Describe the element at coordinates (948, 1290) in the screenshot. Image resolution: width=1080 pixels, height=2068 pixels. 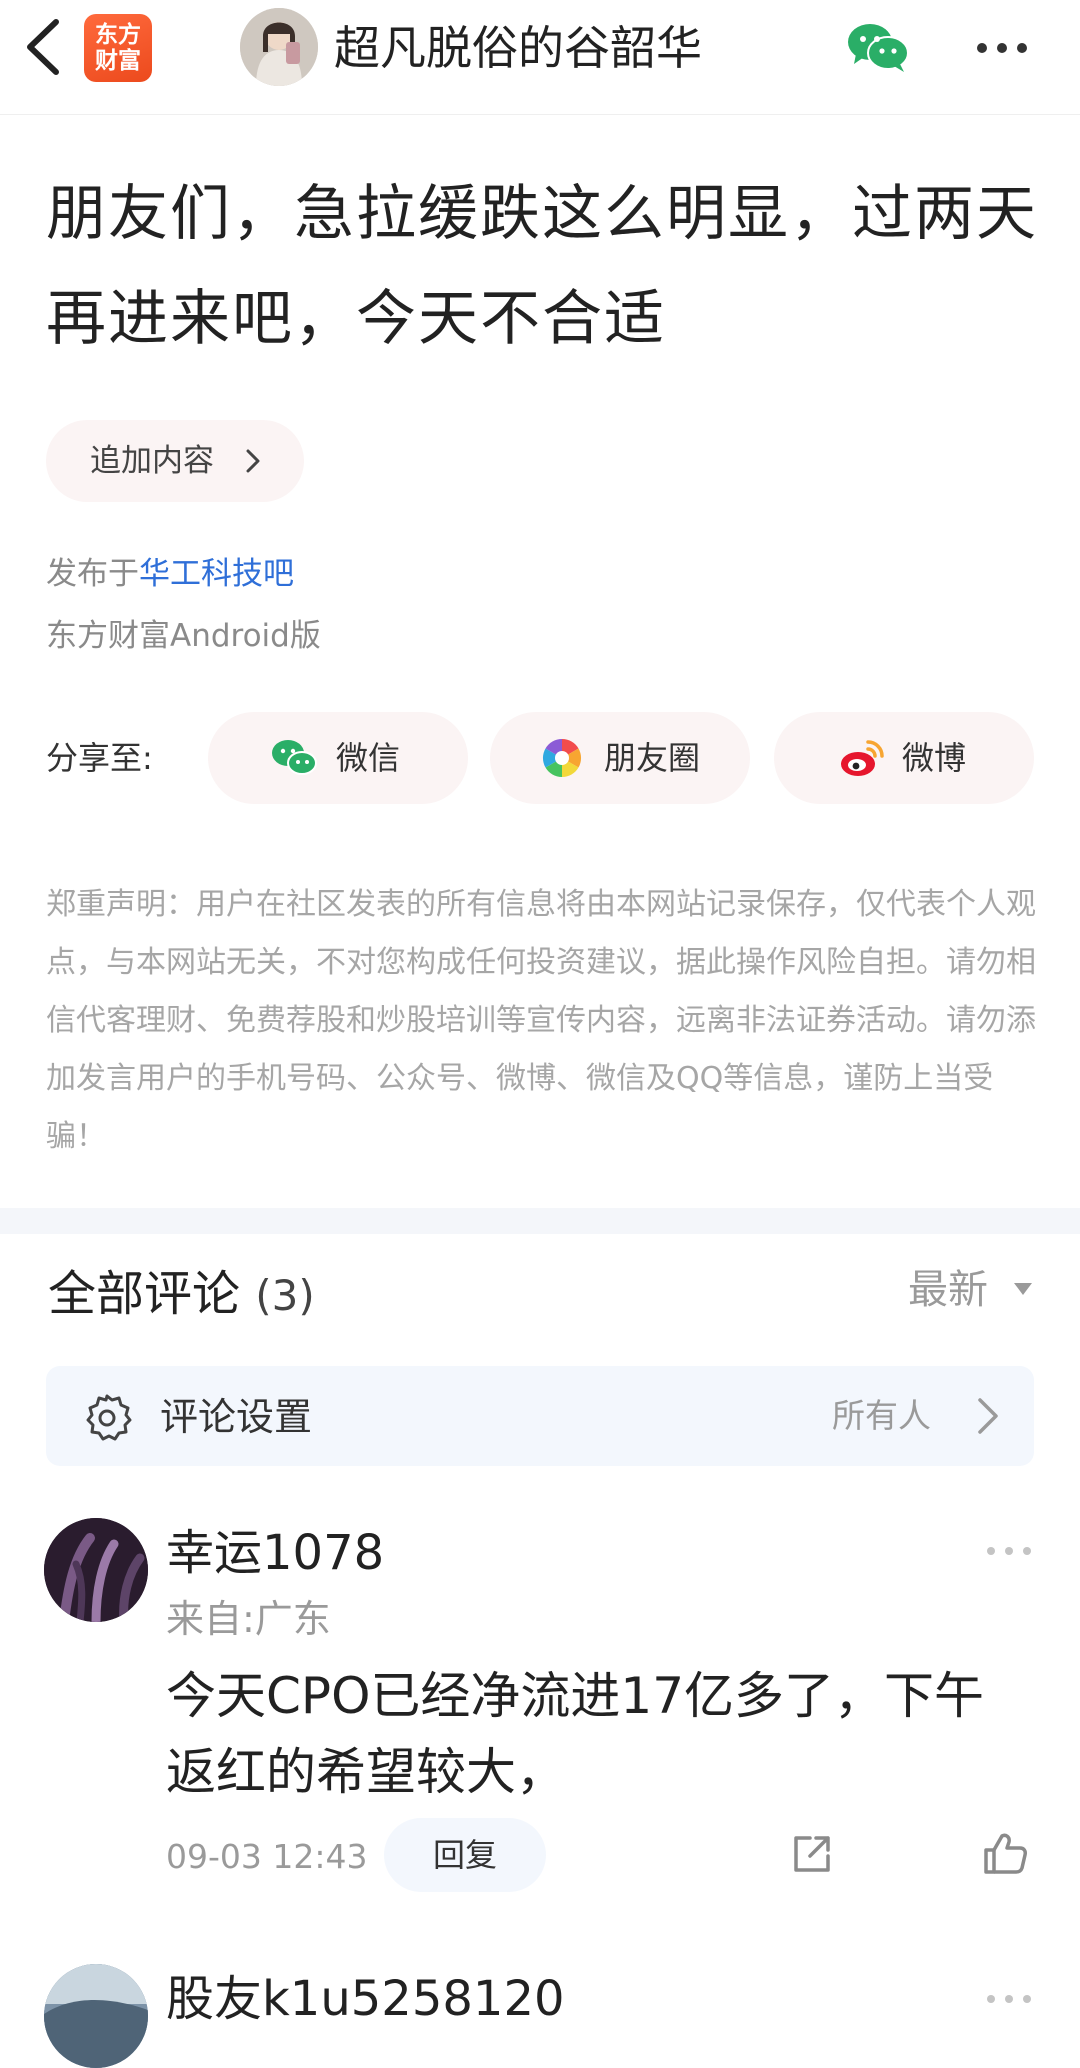
I see `sort-dropdown: 最新` at that location.